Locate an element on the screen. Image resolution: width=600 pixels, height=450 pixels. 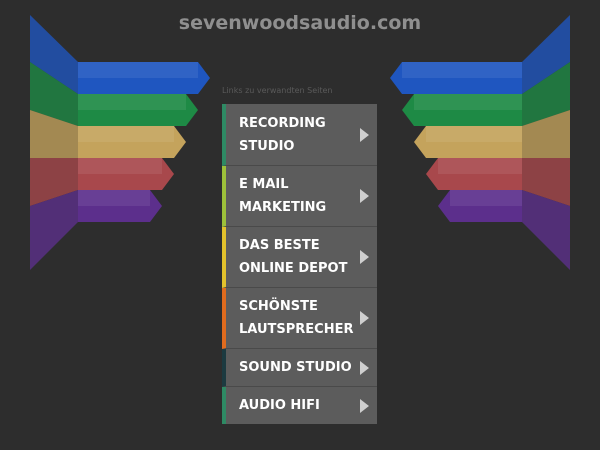
menu-item-label: DAS BESTE ONLINE DEPOT is located at coordinates (293, 257).